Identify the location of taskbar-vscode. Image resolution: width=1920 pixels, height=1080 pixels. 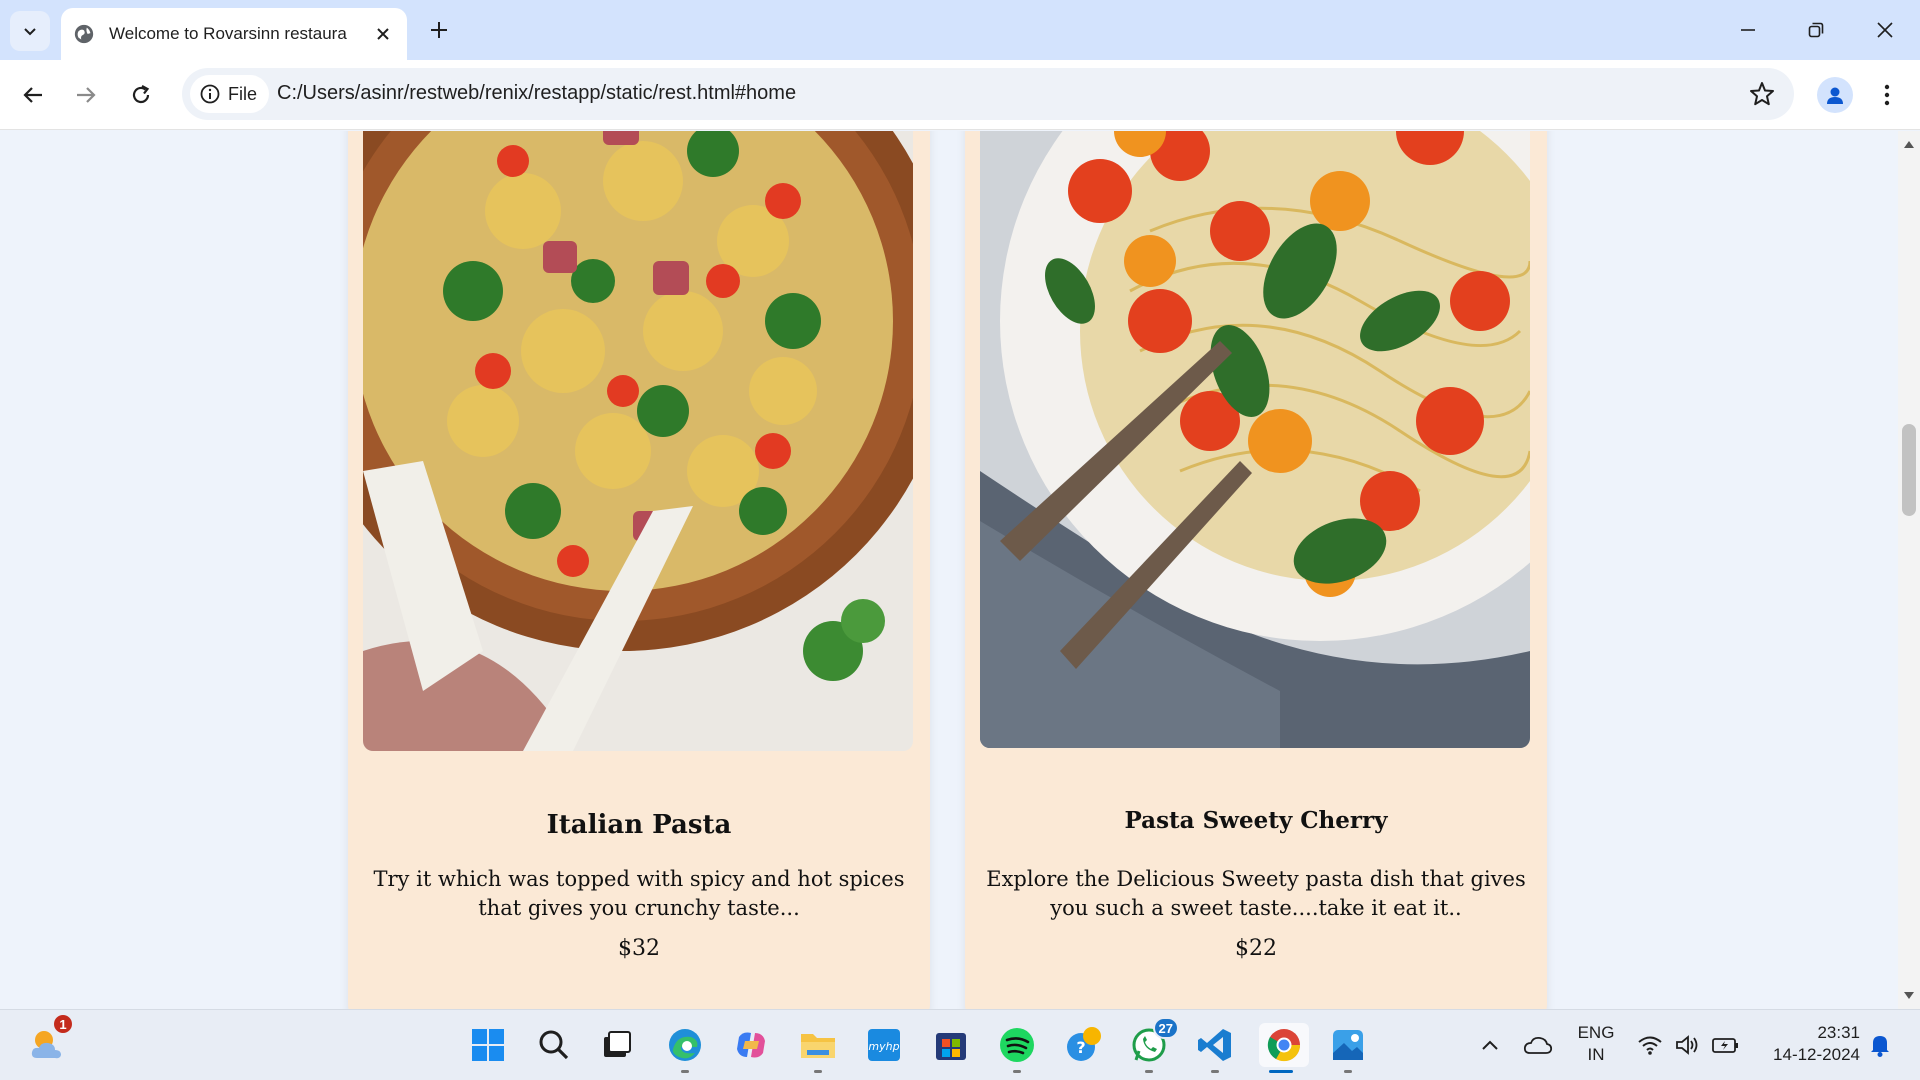
(1215, 1048).